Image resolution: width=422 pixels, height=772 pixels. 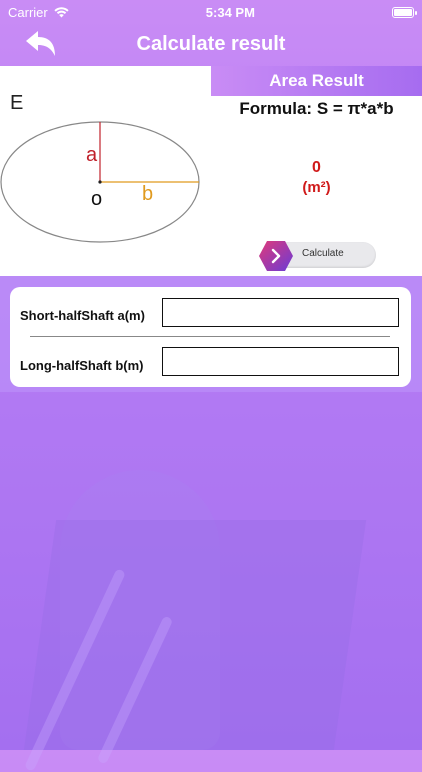 I want to click on center-point, so click(x=100, y=182).